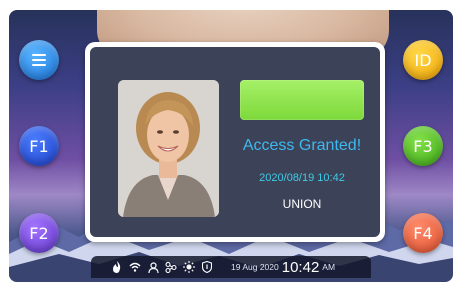  What do you see at coordinates (171, 267) in the screenshot?
I see `network-icon` at bounding box center [171, 267].